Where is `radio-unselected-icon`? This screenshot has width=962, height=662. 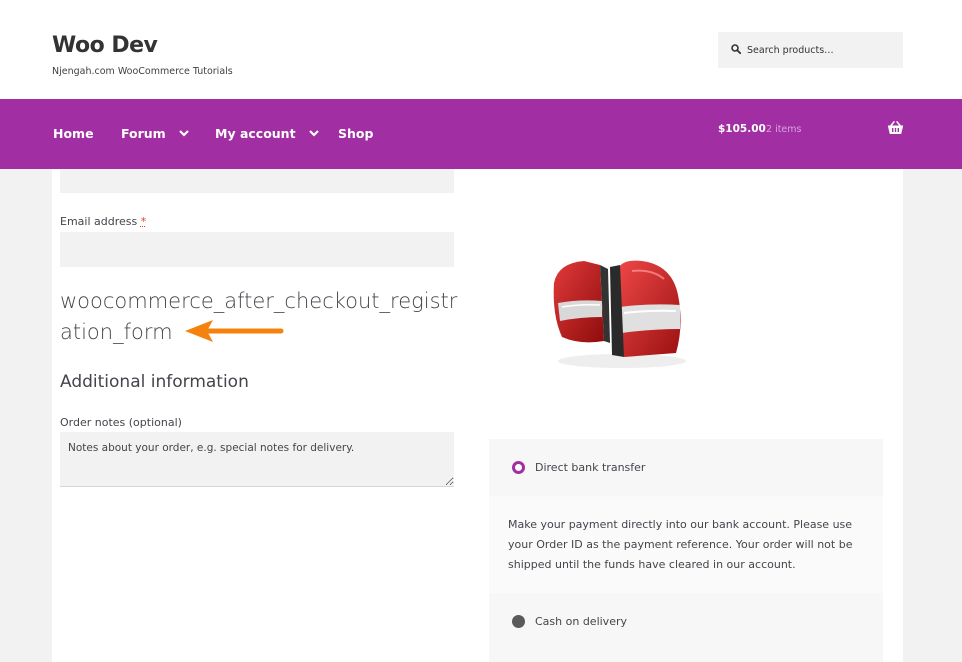 radio-unselected-icon is located at coordinates (518, 621).